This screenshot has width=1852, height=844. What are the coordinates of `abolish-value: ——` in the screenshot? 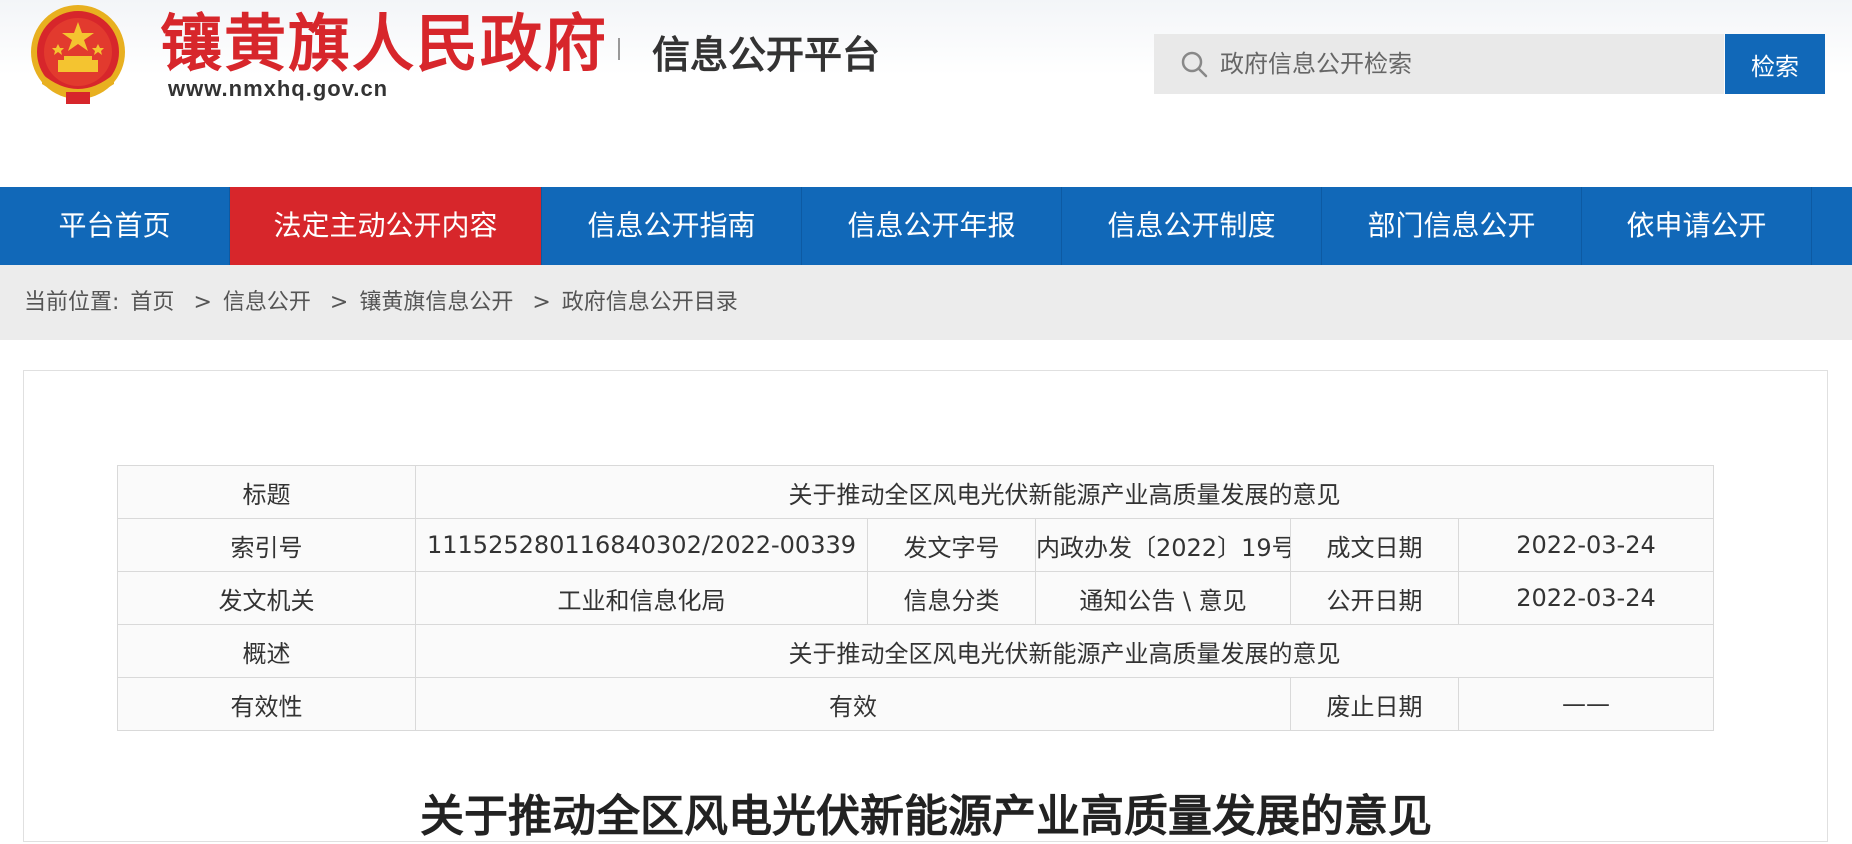 It's located at (1586, 704).